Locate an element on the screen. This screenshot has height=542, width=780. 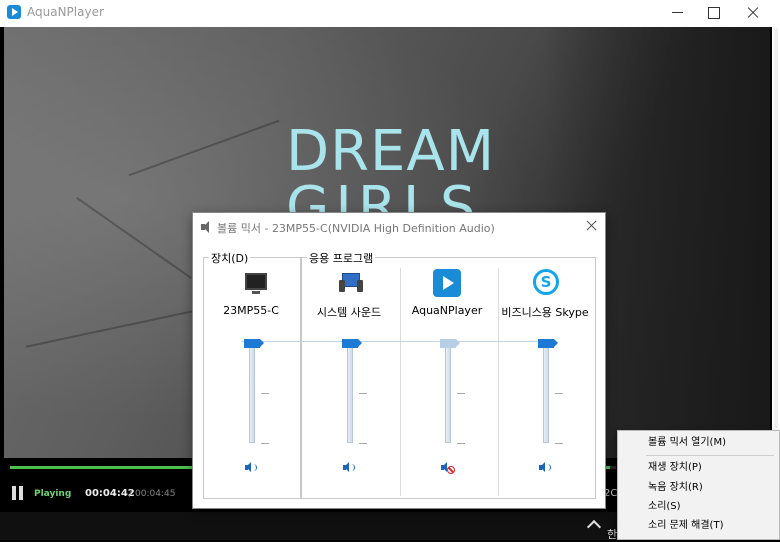
minimize-button is located at coordinates (678, 13).